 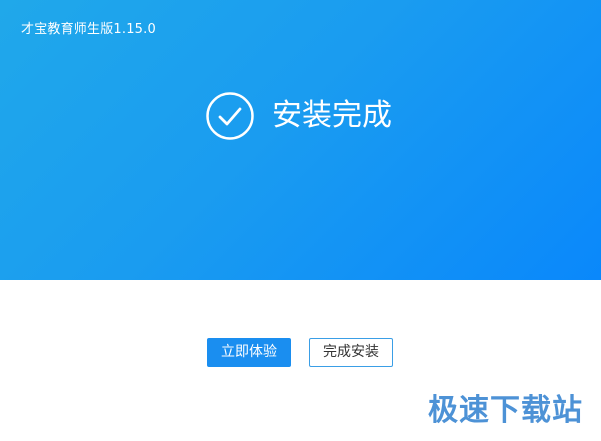 I want to click on check-circle-icon, so click(x=230, y=116).